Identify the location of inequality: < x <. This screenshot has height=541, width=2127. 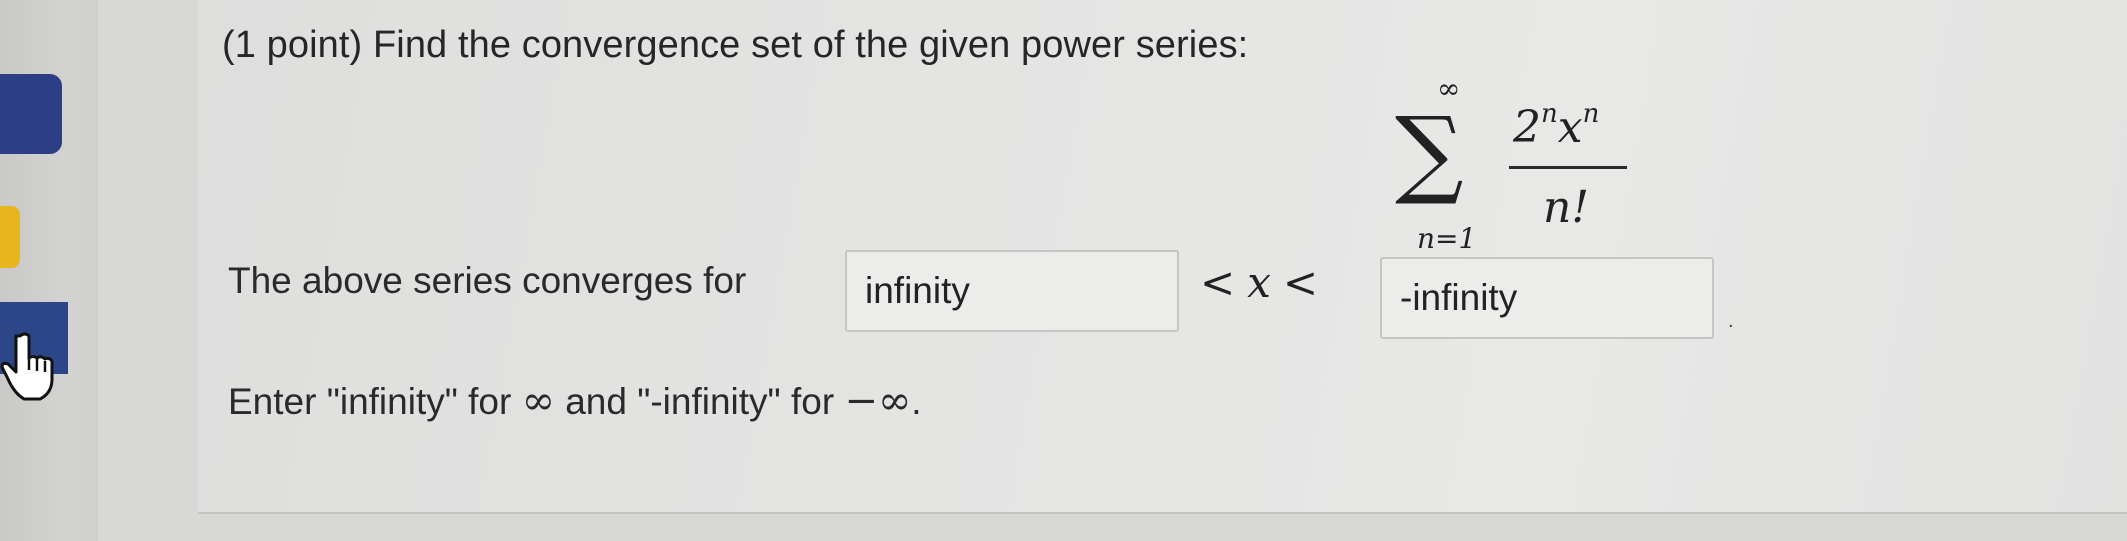
(1259, 282).